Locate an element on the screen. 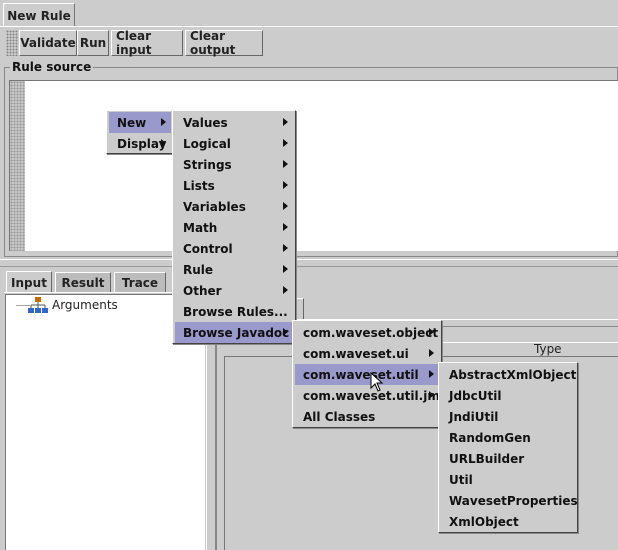 This screenshot has height=550, width=618. tab-input-label: Input is located at coordinates (29, 282).